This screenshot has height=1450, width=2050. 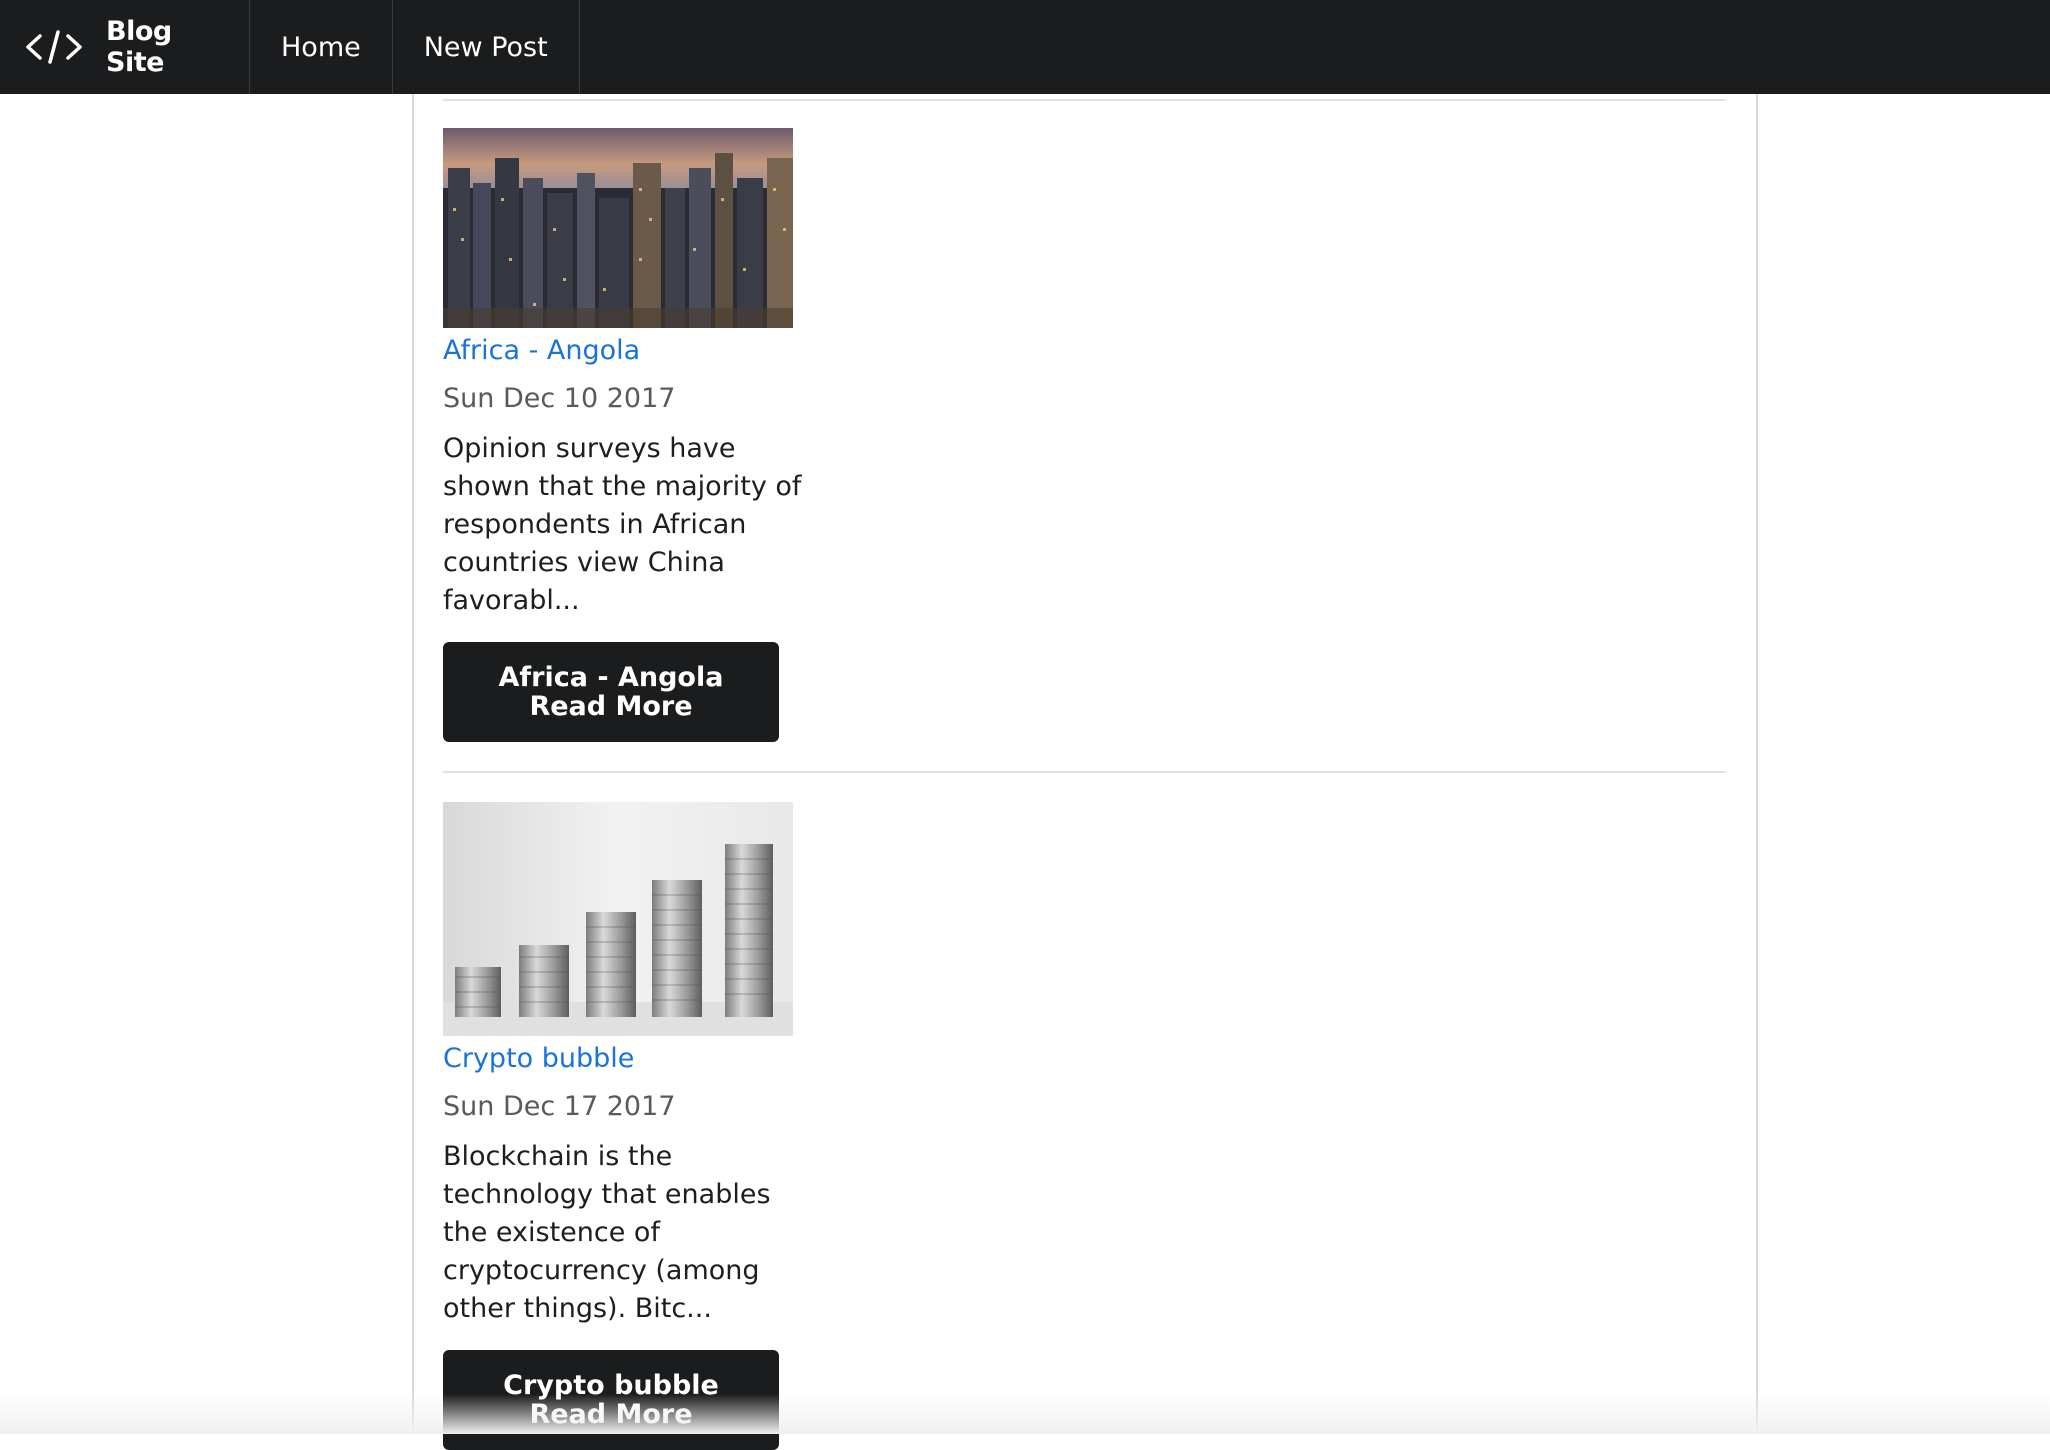 I want to click on brand-name: Blog Site, so click(x=139, y=47).